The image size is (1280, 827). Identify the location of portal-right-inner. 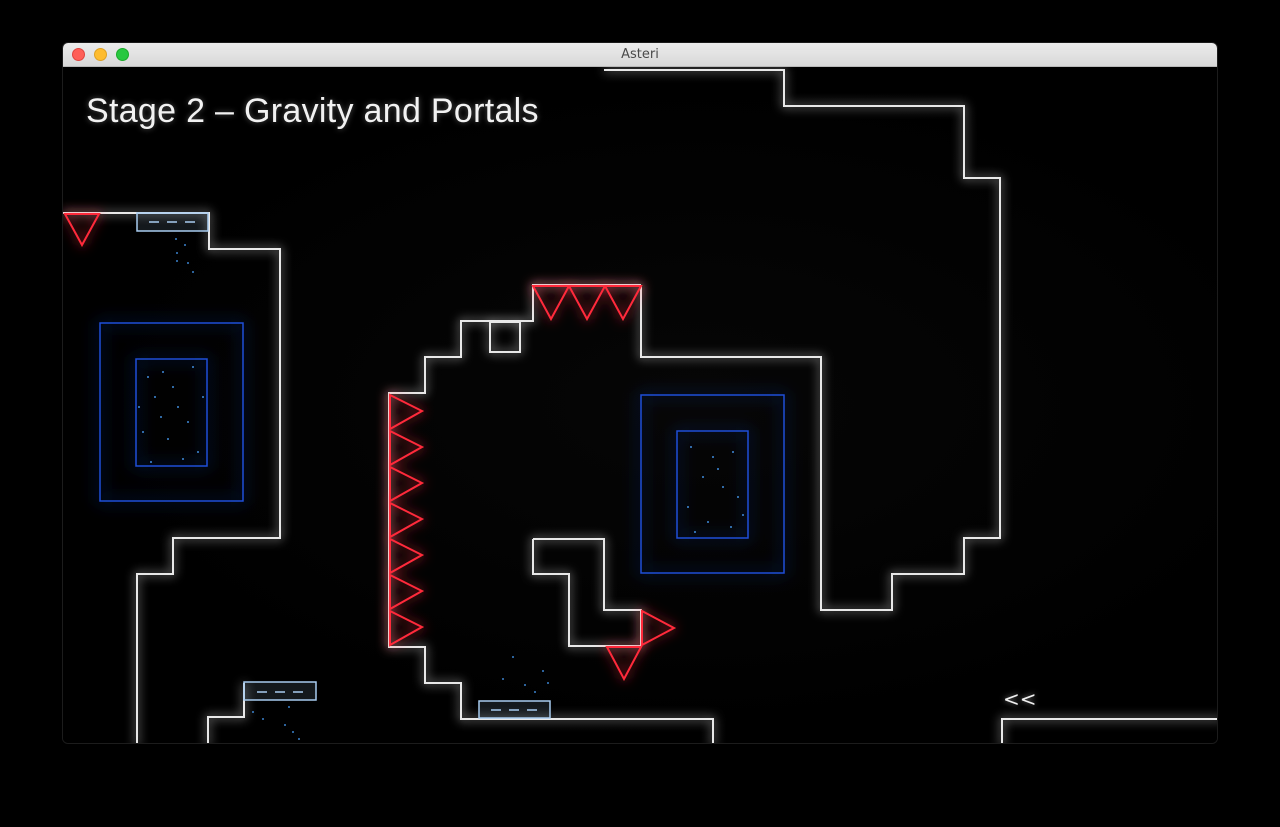
(712, 484).